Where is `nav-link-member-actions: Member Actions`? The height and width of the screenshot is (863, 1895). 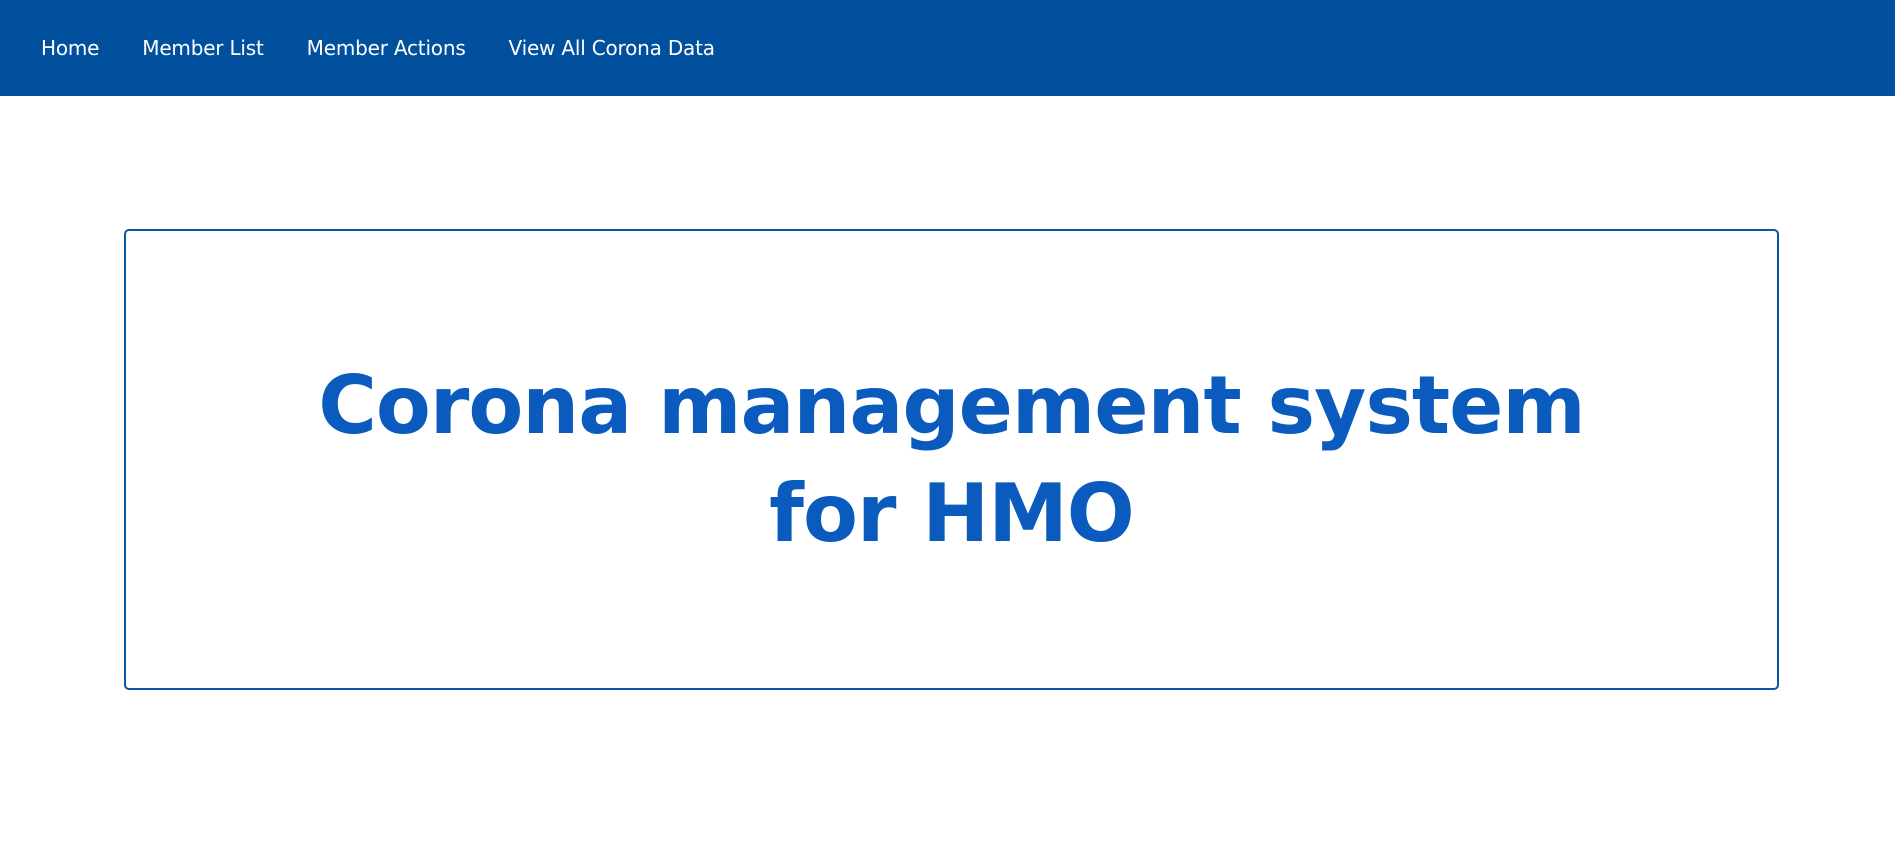 nav-link-member-actions: Member Actions is located at coordinates (386, 48).